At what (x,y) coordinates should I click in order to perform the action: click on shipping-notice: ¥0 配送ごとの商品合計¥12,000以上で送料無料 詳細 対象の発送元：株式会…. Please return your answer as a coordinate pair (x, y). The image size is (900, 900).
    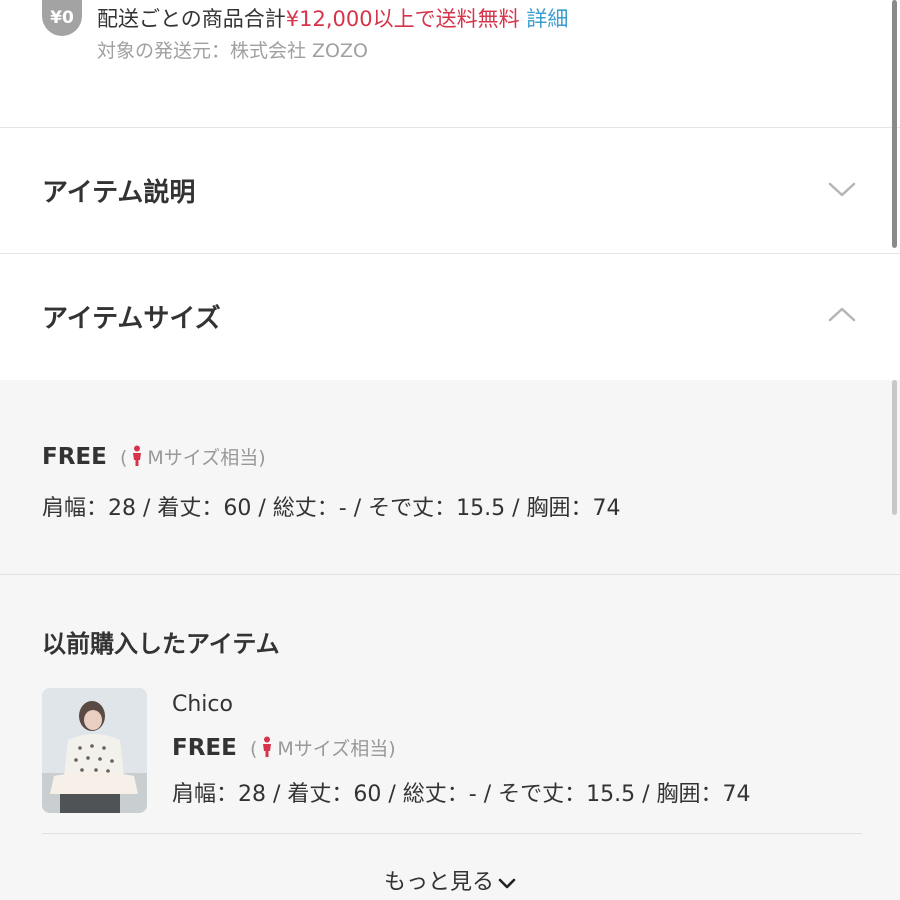
    Looking at the image, I should click on (450, 64).